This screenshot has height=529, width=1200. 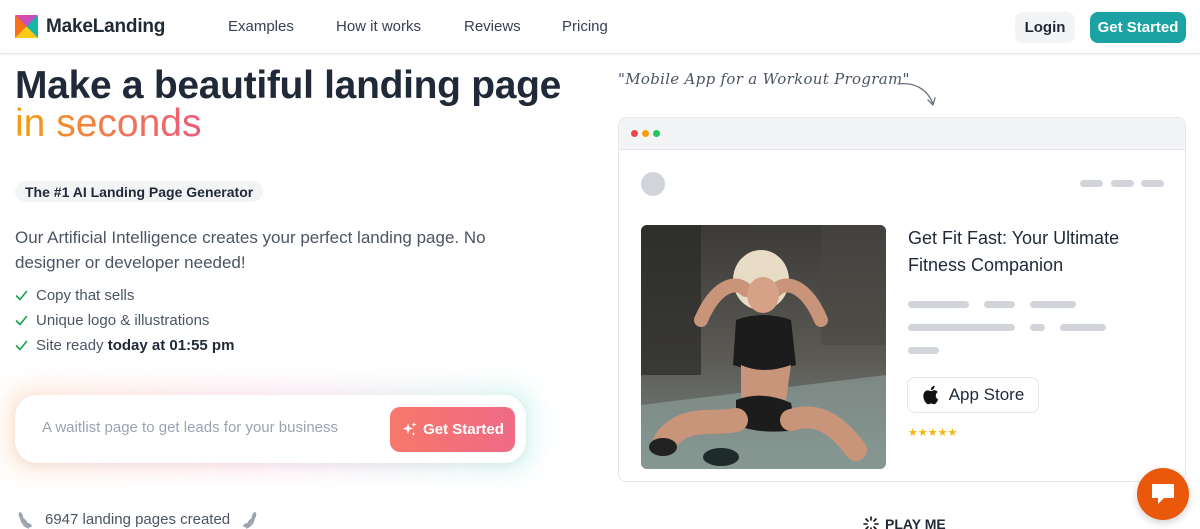 What do you see at coordinates (986, 394) in the screenshot?
I see `app-store-label: App Store` at bounding box center [986, 394].